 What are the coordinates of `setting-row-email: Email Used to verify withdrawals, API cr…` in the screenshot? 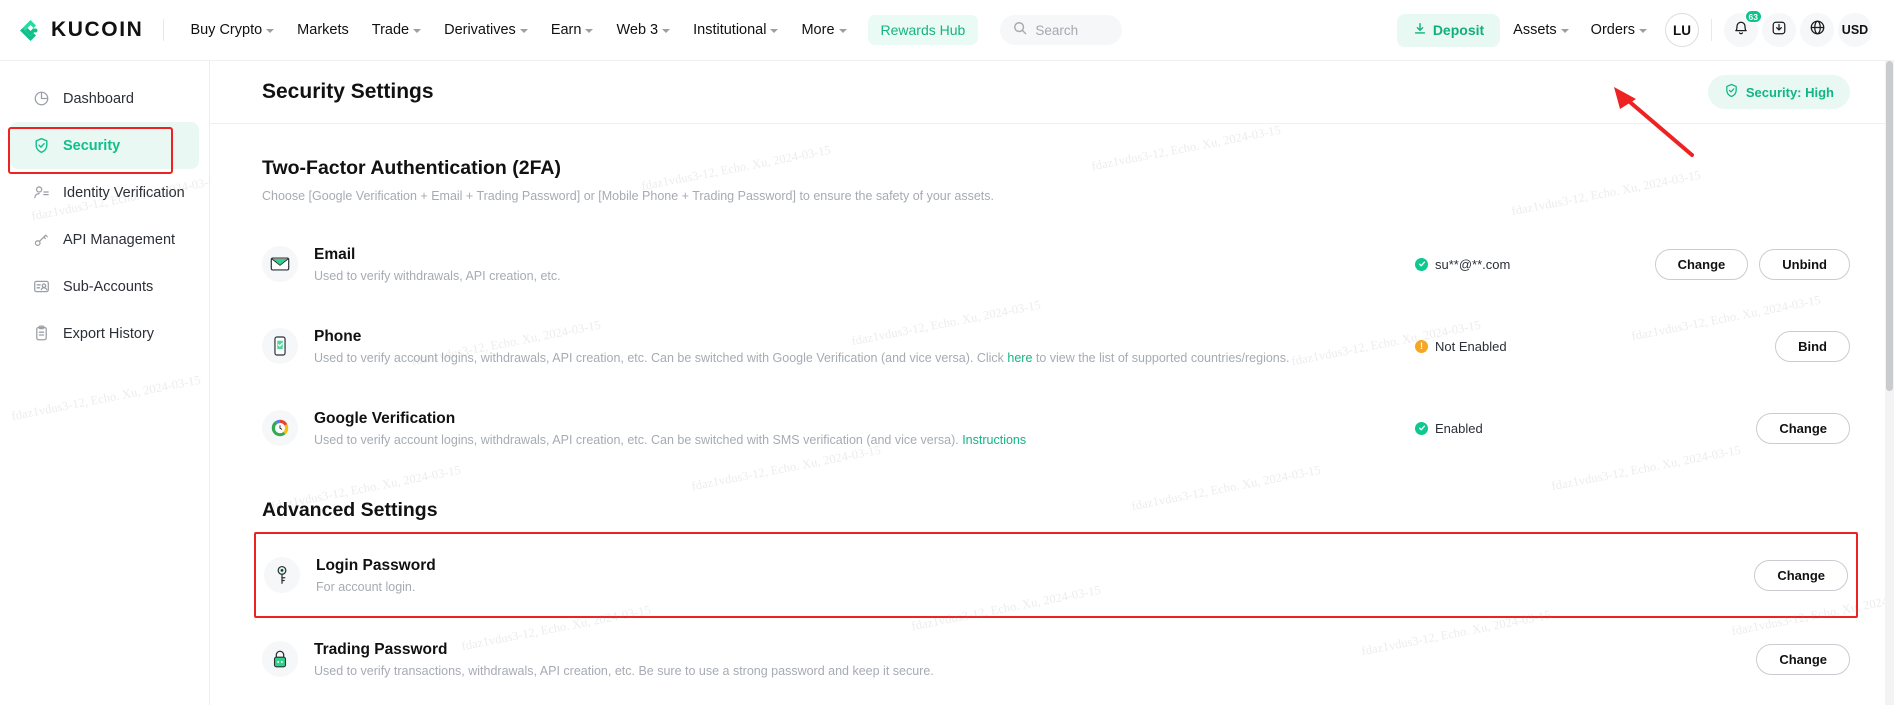 It's located at (1056, 264).